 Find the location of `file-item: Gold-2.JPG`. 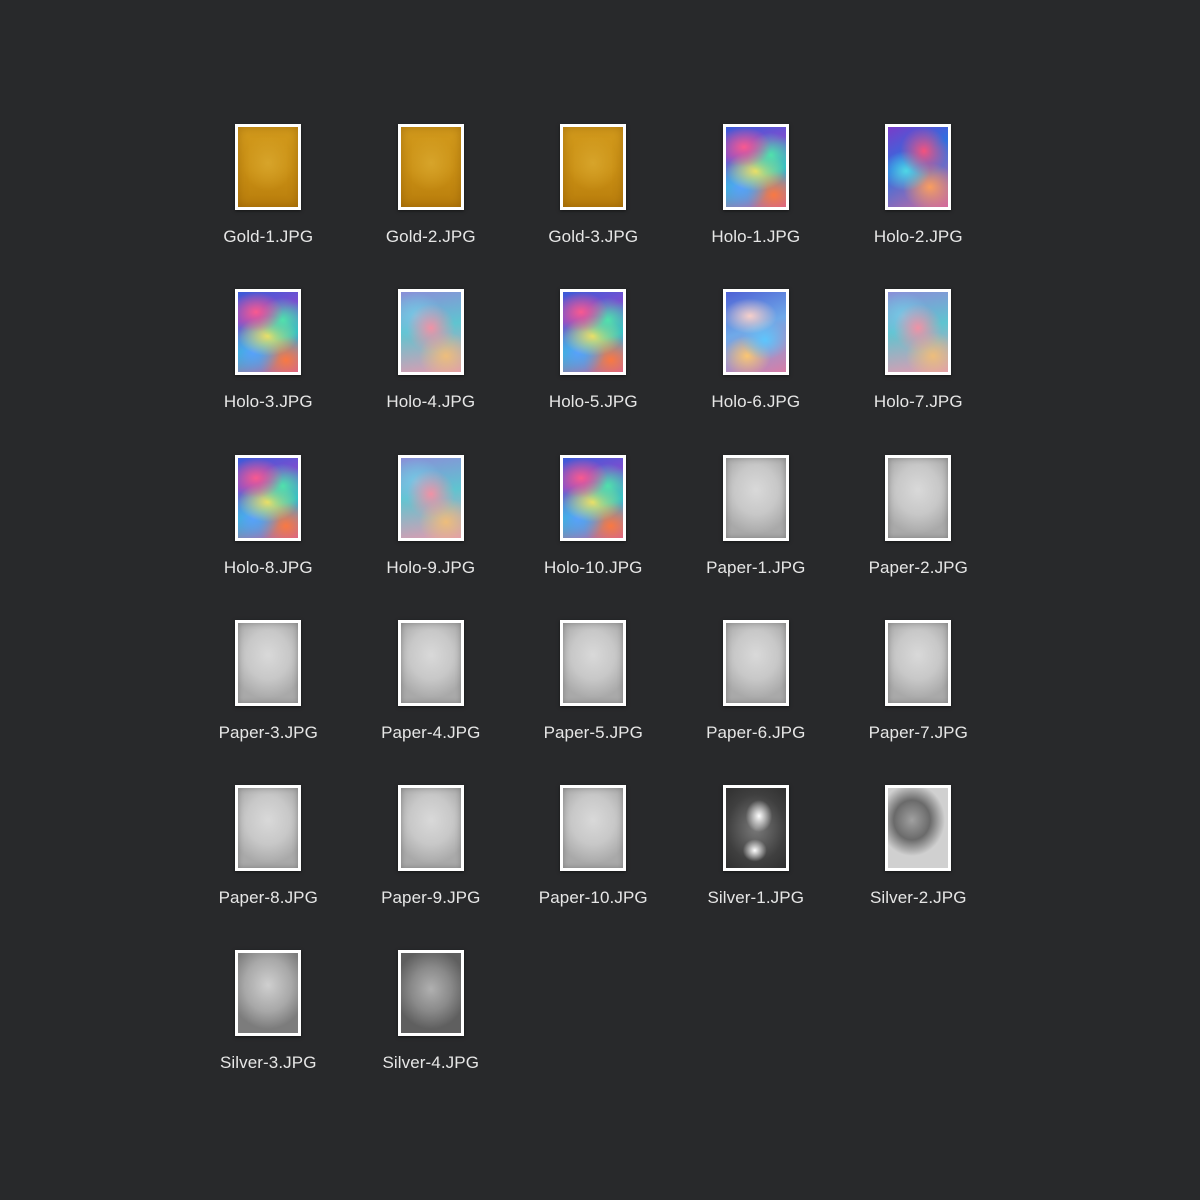

file-item: Gold-2.JPG is located at coordinates (431, 206).